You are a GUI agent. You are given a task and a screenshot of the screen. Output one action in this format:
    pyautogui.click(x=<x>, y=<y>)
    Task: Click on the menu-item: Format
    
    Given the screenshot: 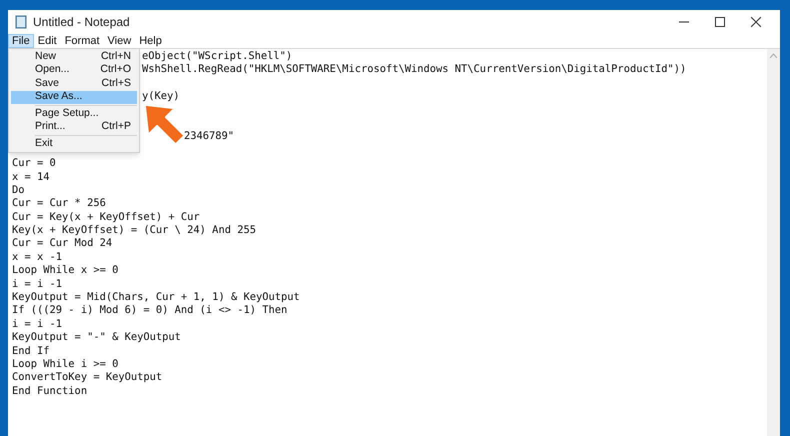 What is the action you would take?
    pyautogui.click(x=82, y=41)
    